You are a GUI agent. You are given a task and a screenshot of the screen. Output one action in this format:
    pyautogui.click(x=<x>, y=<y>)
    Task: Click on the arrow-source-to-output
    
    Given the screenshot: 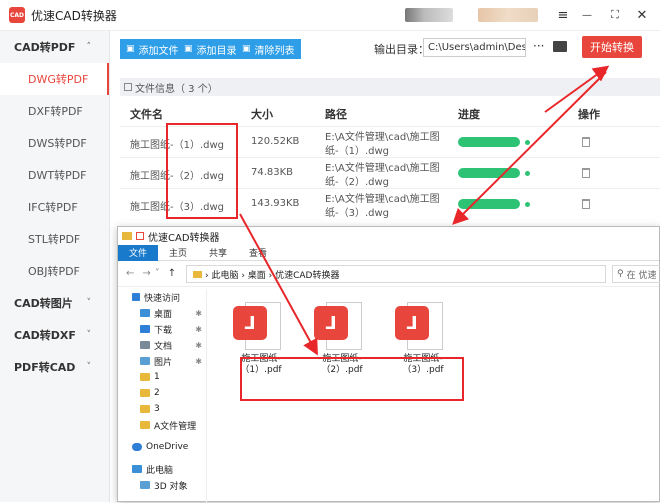 What is the action you would take?
    pyautogui.click(x=278, y=284)
    